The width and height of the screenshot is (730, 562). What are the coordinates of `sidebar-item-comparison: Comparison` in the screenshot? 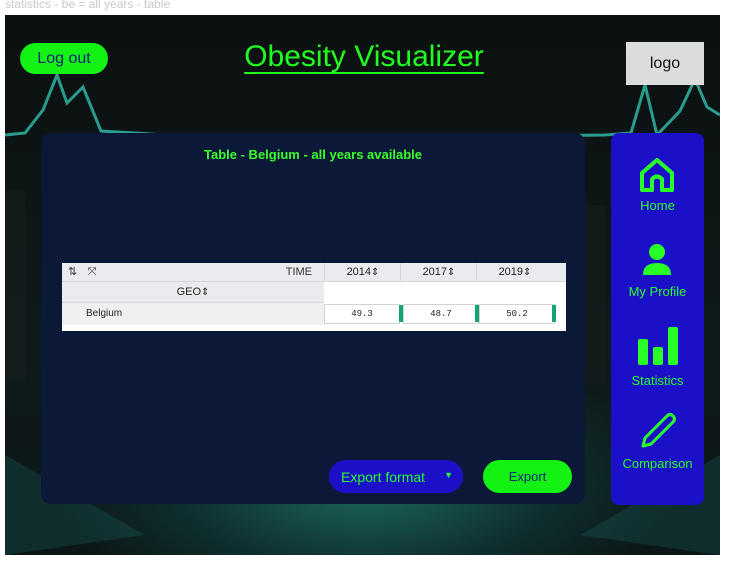 It's located at (657, 451).